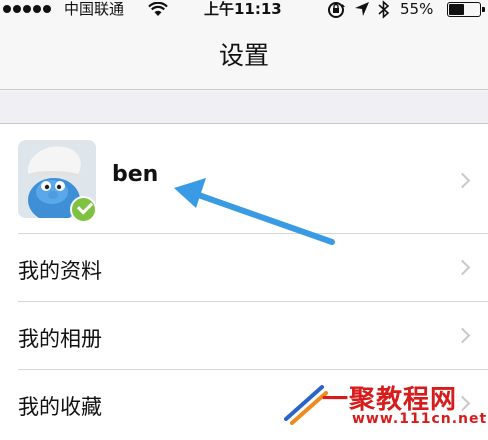  Describe the element at coordinates (60, 339) in the screenshot. I see `menu-item-label: 我的相册` at that location.